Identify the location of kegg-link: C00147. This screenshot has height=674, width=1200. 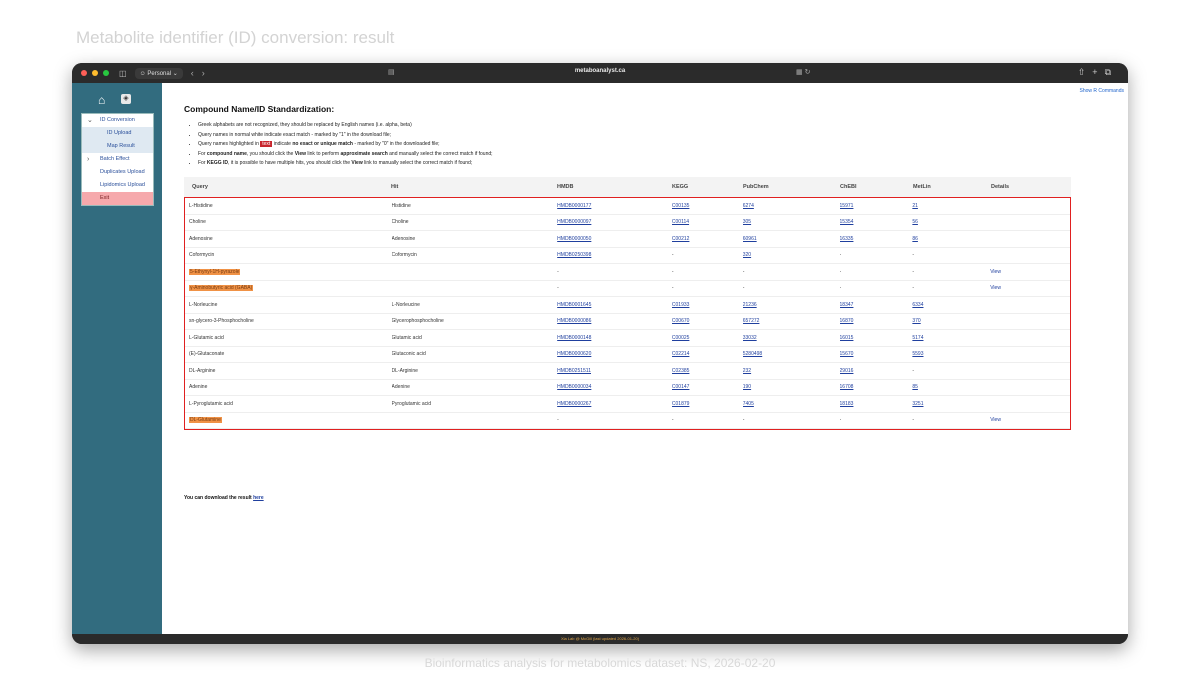
(681, 387).